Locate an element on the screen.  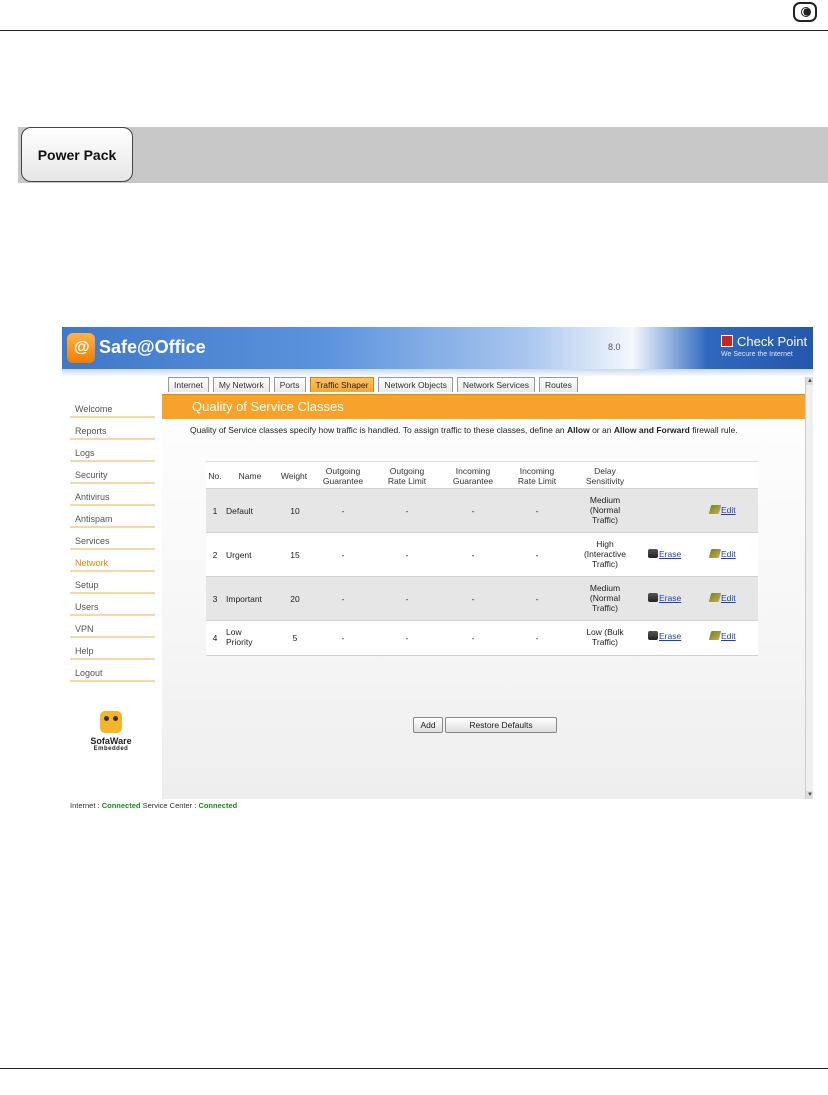
sidebar-item-reports: Reports is located at coordinates (112, 429).